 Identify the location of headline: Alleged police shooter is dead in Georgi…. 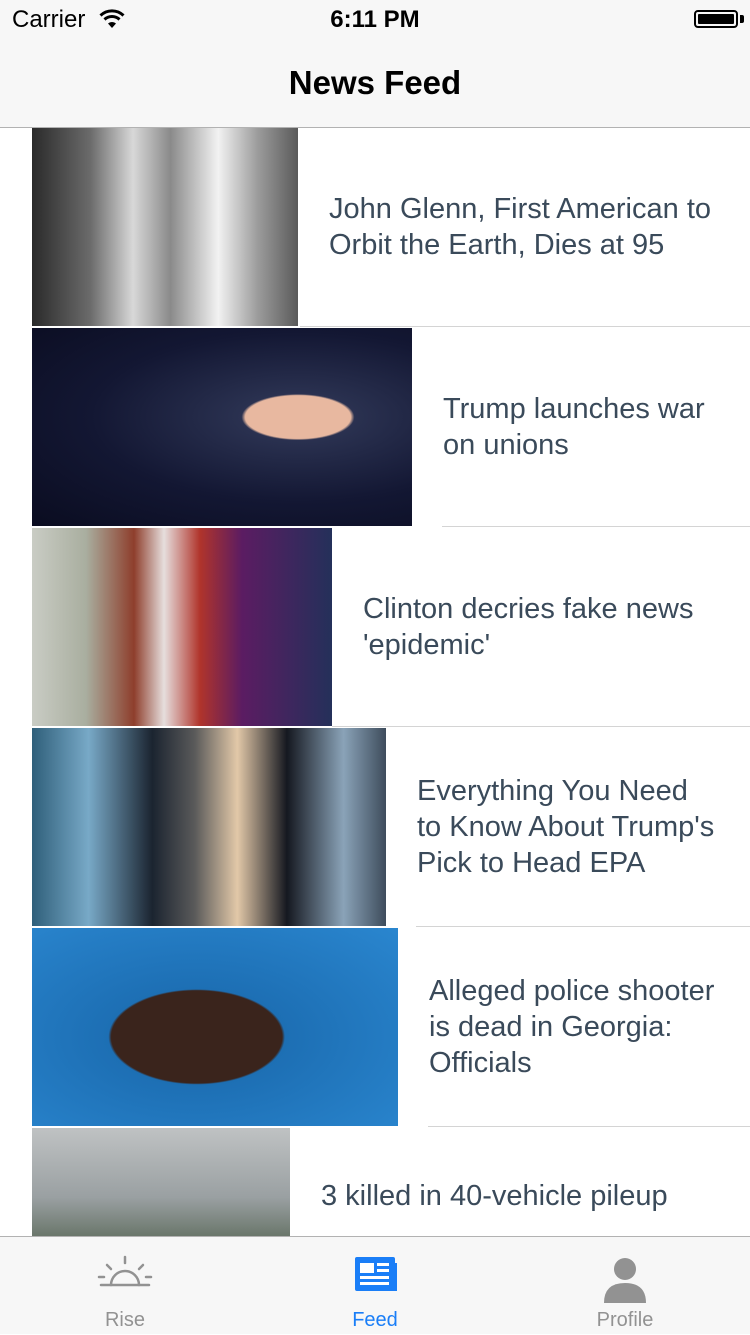
(572, 1027).